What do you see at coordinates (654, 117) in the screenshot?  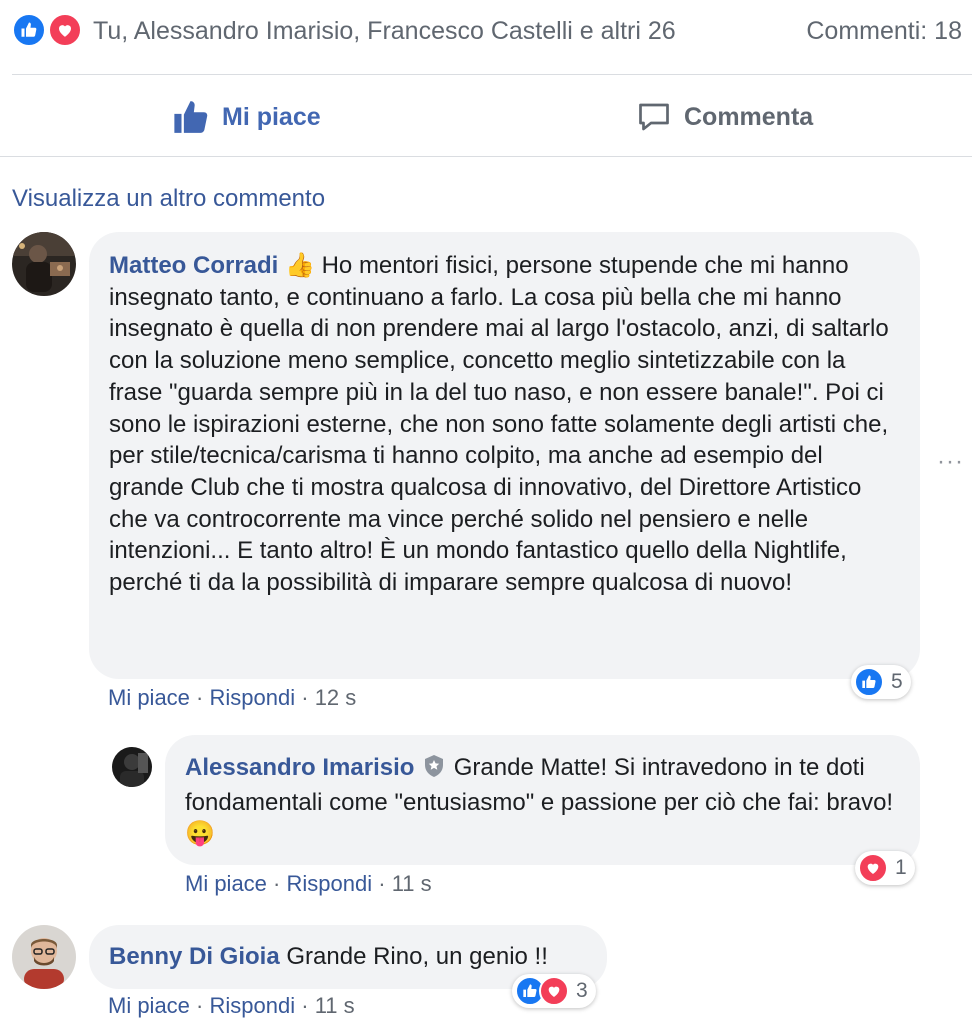 I see `comment-bubble-icon` at bounding box center [654, 117].